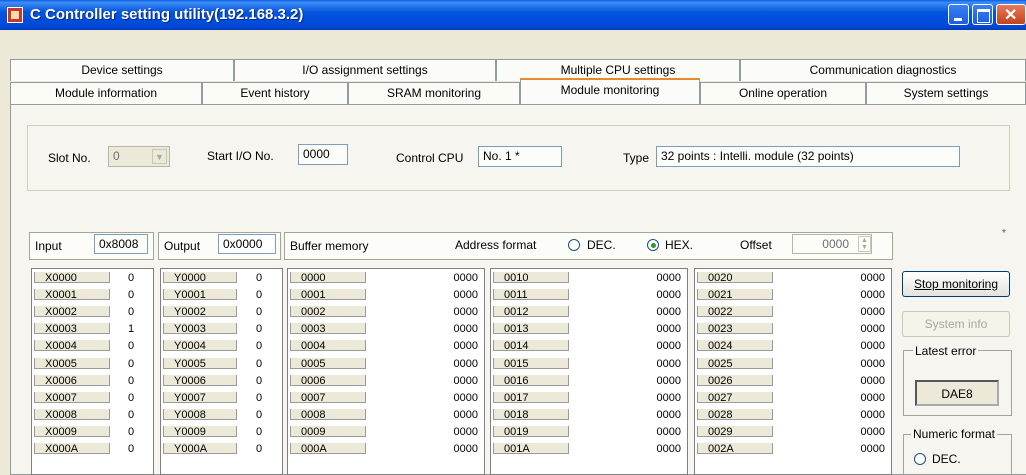 This screenshot has width=1026, height=475. Describe the element at coordinates (106, 93) in the screenshot. I see `tab-module-information: Module information` at that location.